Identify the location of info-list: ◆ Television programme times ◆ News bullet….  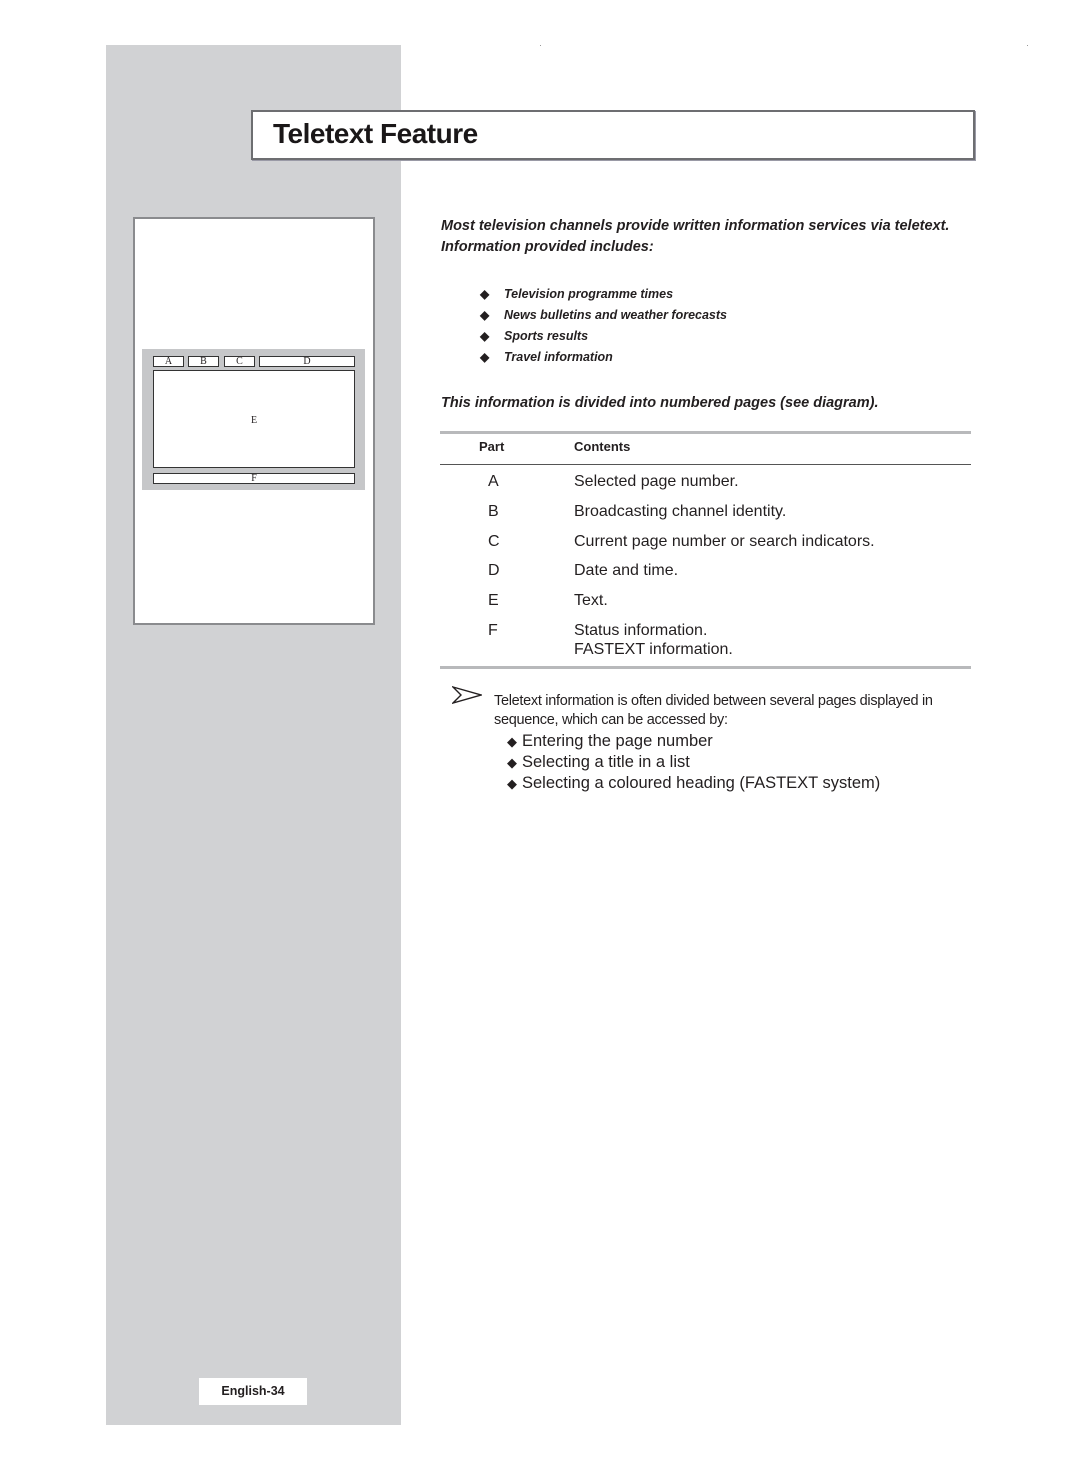
(603, 326).